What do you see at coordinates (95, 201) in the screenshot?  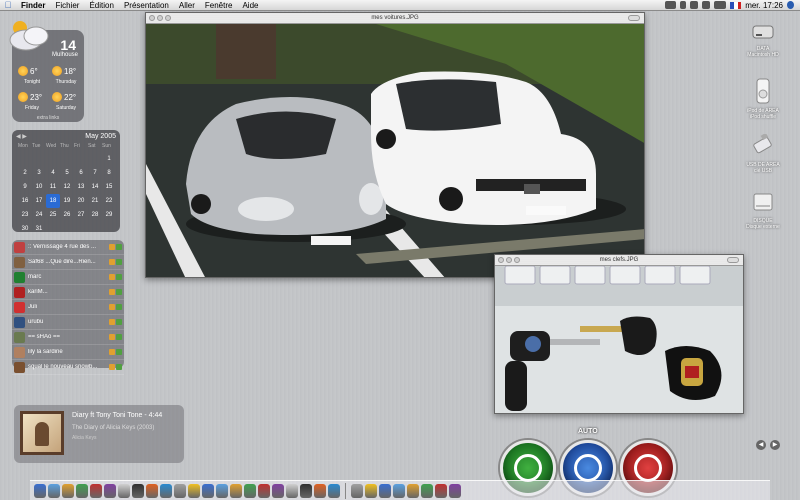 I see `calendar-day: 21` at bounding box center [95, 201].